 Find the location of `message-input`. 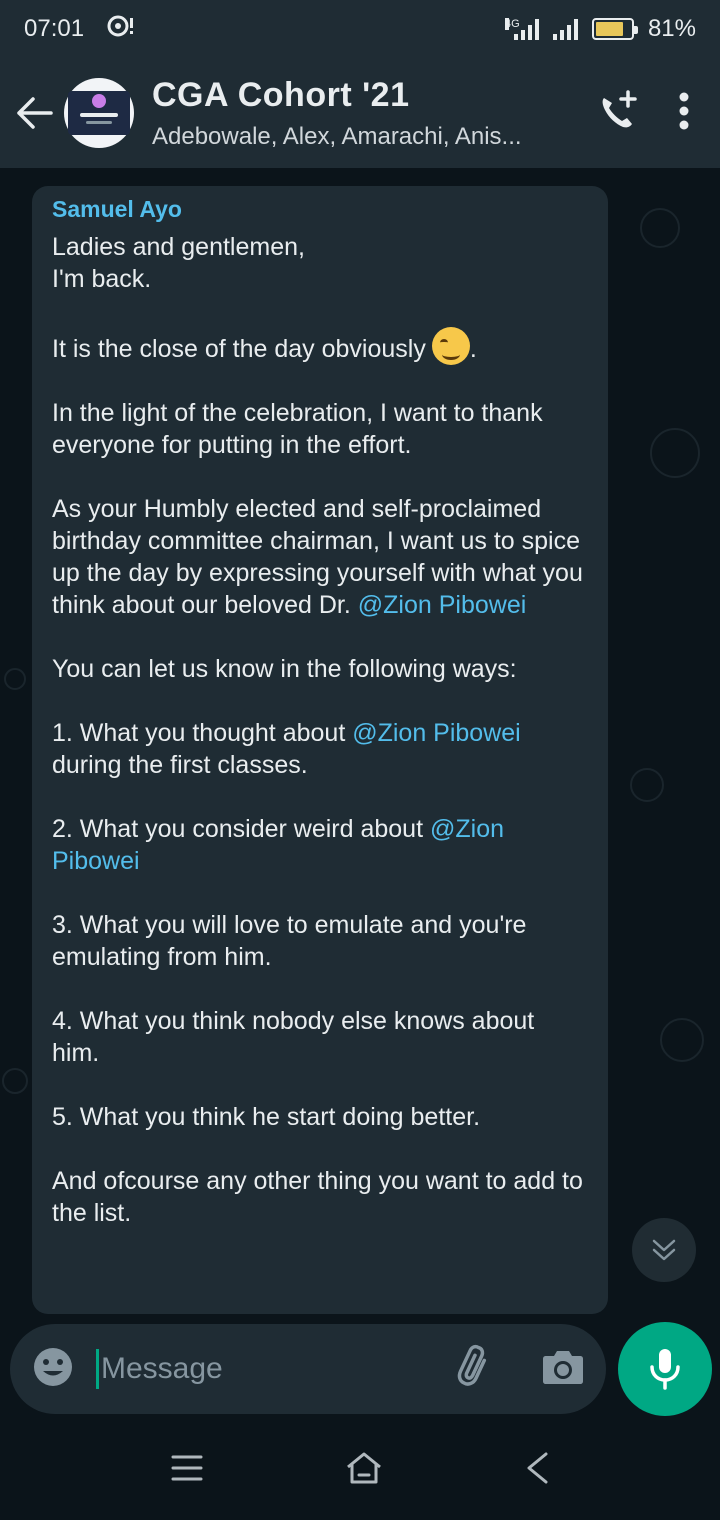

message-input is located at coordinates (266, 1369).